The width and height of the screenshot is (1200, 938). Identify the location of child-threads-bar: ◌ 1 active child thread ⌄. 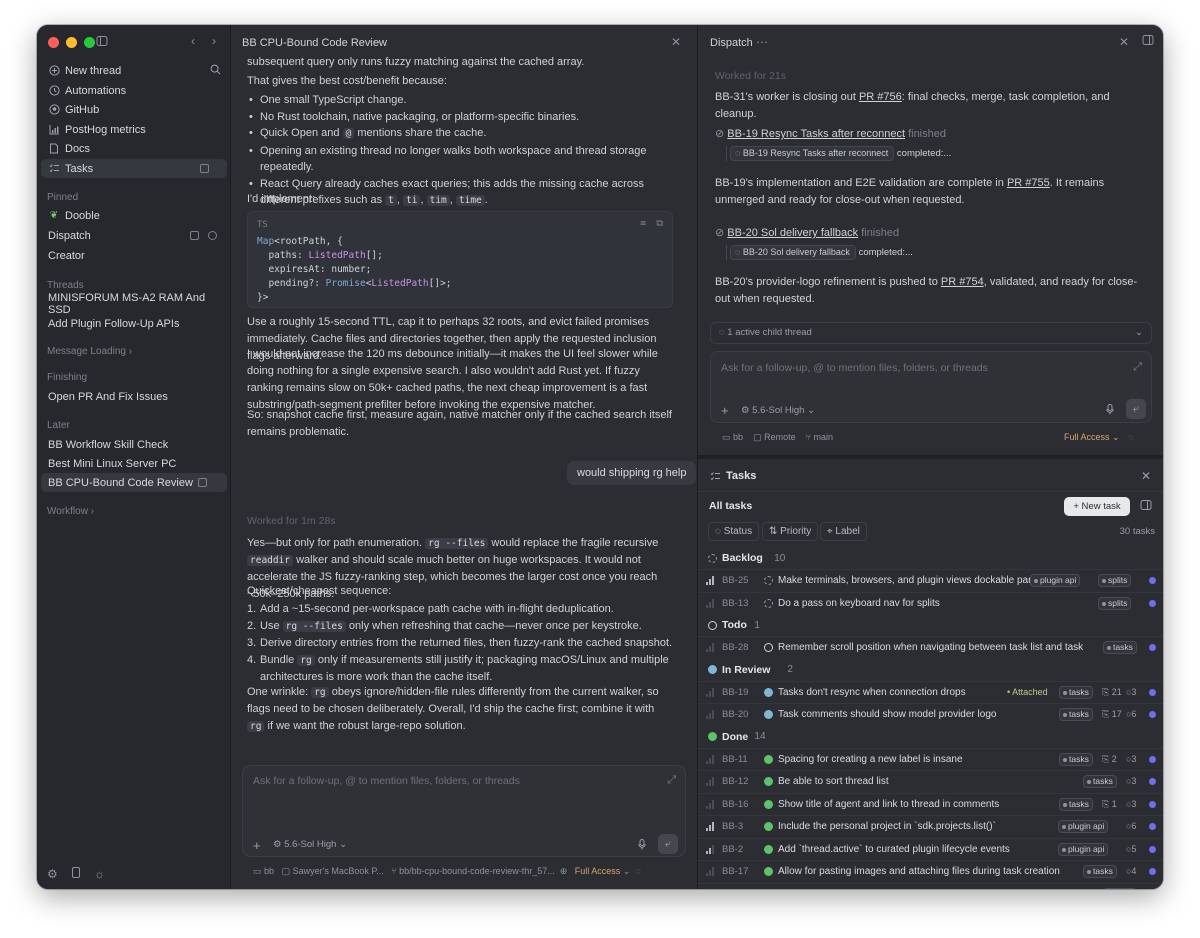
(931, 333).